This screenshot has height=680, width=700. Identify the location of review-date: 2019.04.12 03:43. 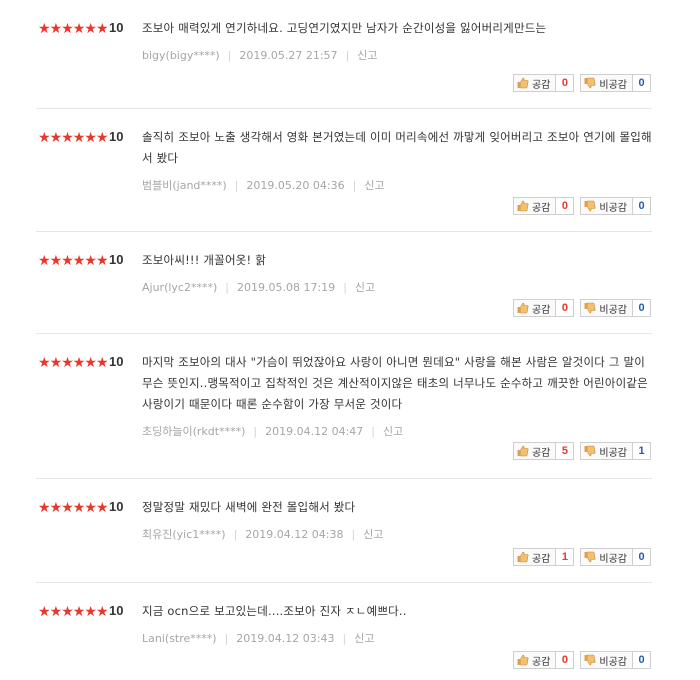
(285, 638).